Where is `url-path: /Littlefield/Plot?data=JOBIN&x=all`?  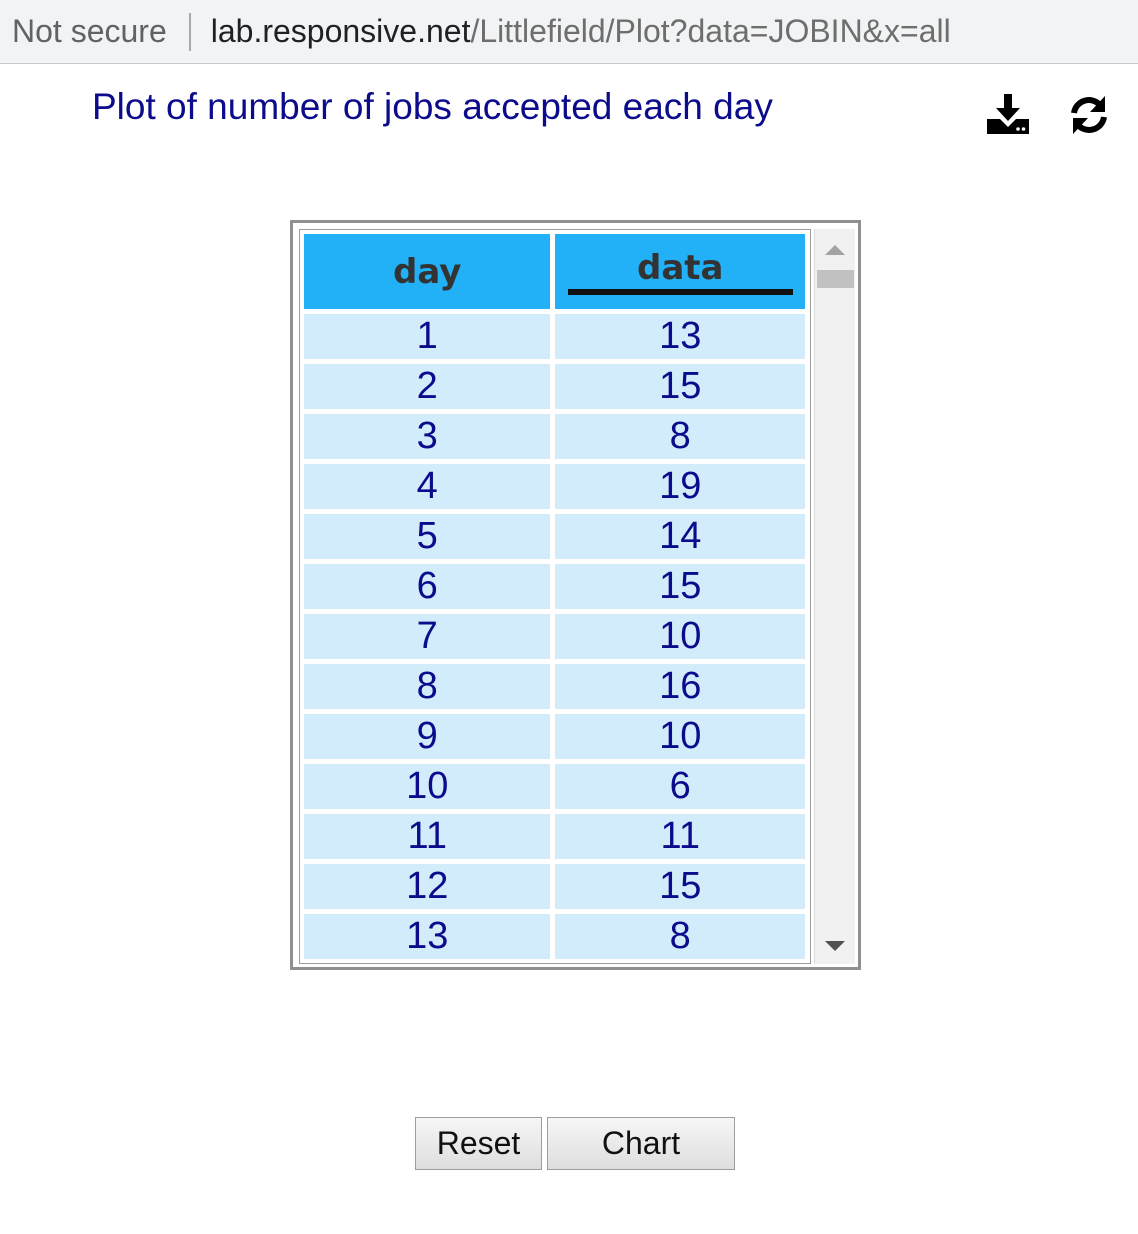 url-path: /Littlefield/Plot?data=JOBIN&x=all is located at coordinates (710, 31).